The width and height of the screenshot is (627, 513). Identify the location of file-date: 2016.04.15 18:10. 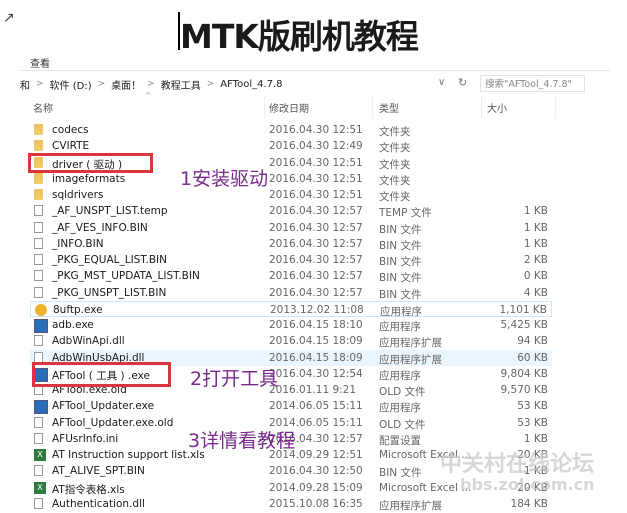
(316, 325).